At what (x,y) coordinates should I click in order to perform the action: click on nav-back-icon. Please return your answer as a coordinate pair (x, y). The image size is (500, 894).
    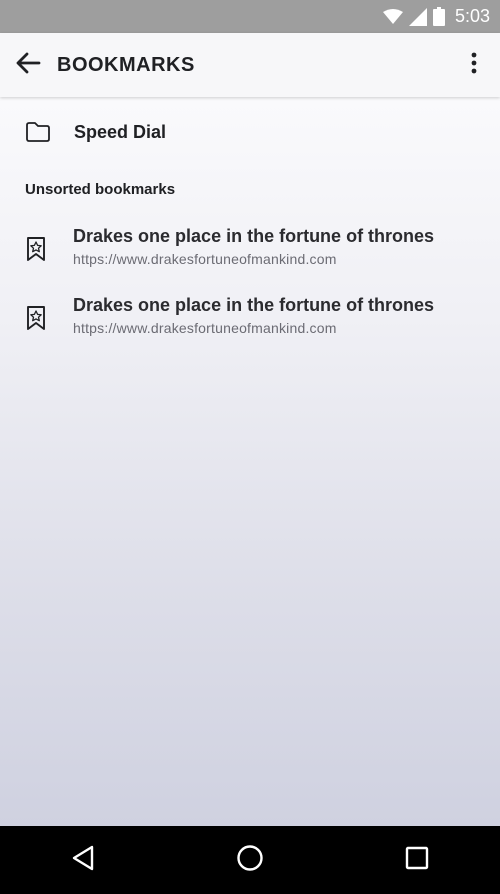
    Looking at the image, I should click on (83, 860).